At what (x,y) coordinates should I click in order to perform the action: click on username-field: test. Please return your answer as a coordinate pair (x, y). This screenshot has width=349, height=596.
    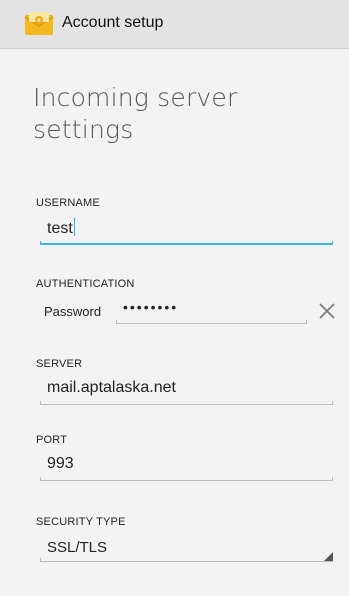
    Looking at the image, I should click on (186, 229).